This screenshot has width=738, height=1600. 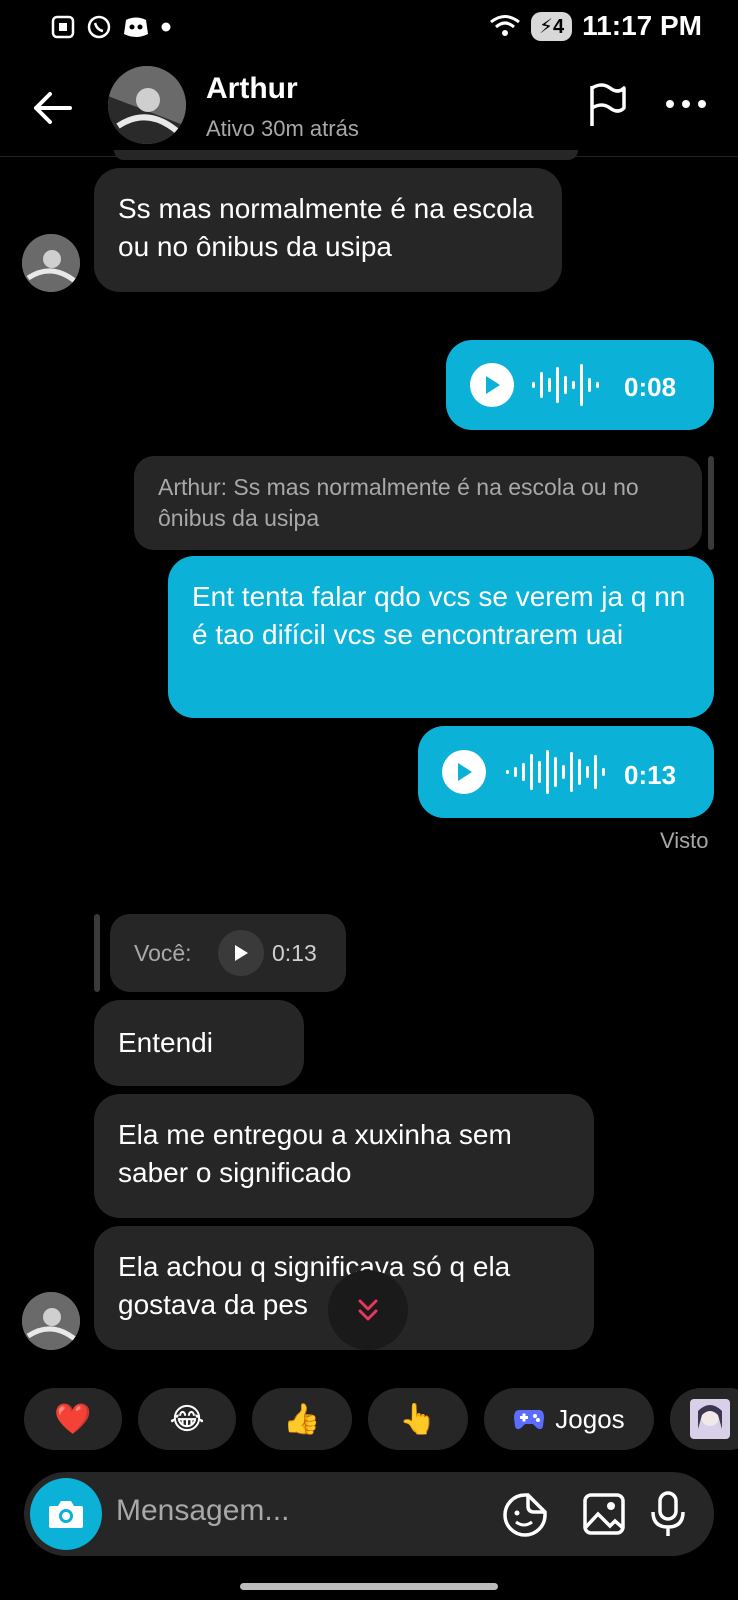 I want to click on reply-play-button, so click(x=241, y=953).